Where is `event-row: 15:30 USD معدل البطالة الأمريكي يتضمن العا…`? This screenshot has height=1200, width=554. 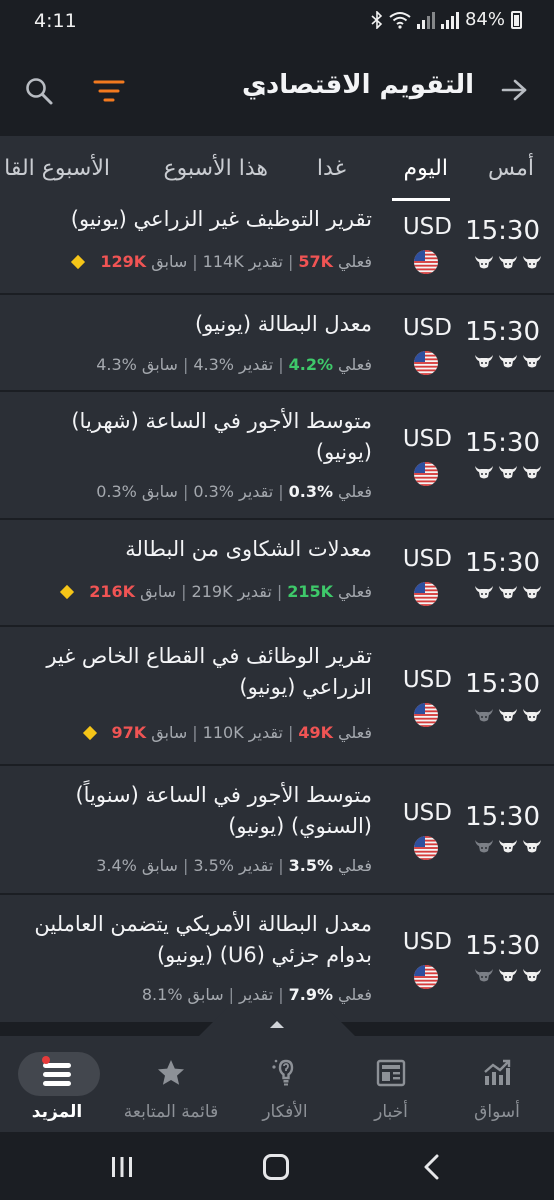 event-row: 15:30 USD معدل البطالة الأمريكي يتضمن العا… is located at coordinates (277, 959).